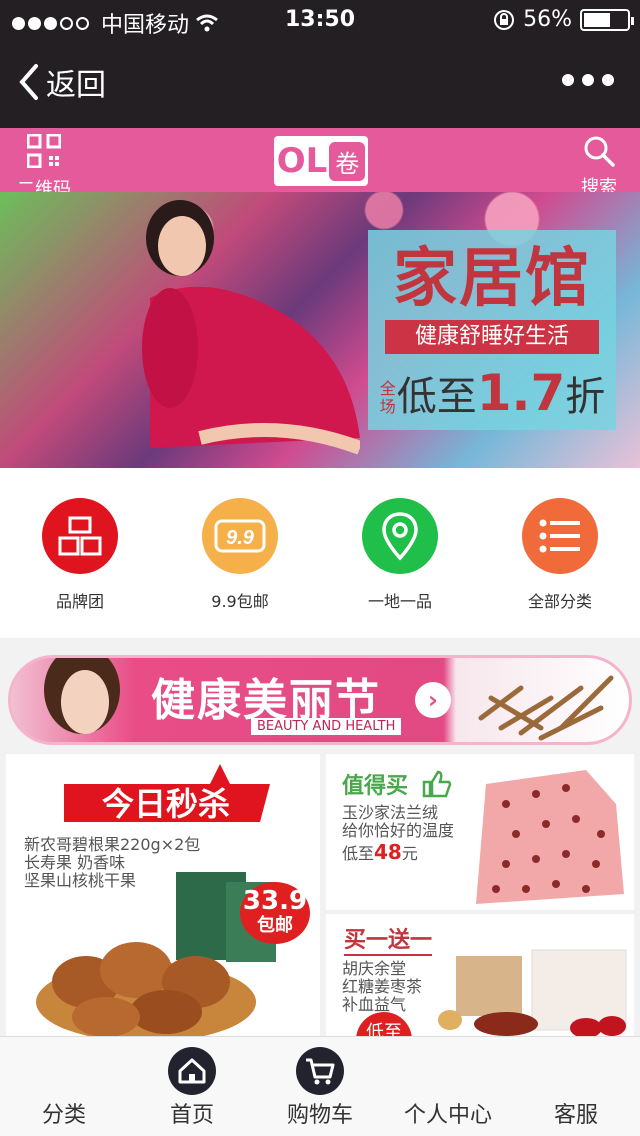 This screenshot has width=640, height=1136. I want to click on app-logo: OL 卷, so click(321, 161).